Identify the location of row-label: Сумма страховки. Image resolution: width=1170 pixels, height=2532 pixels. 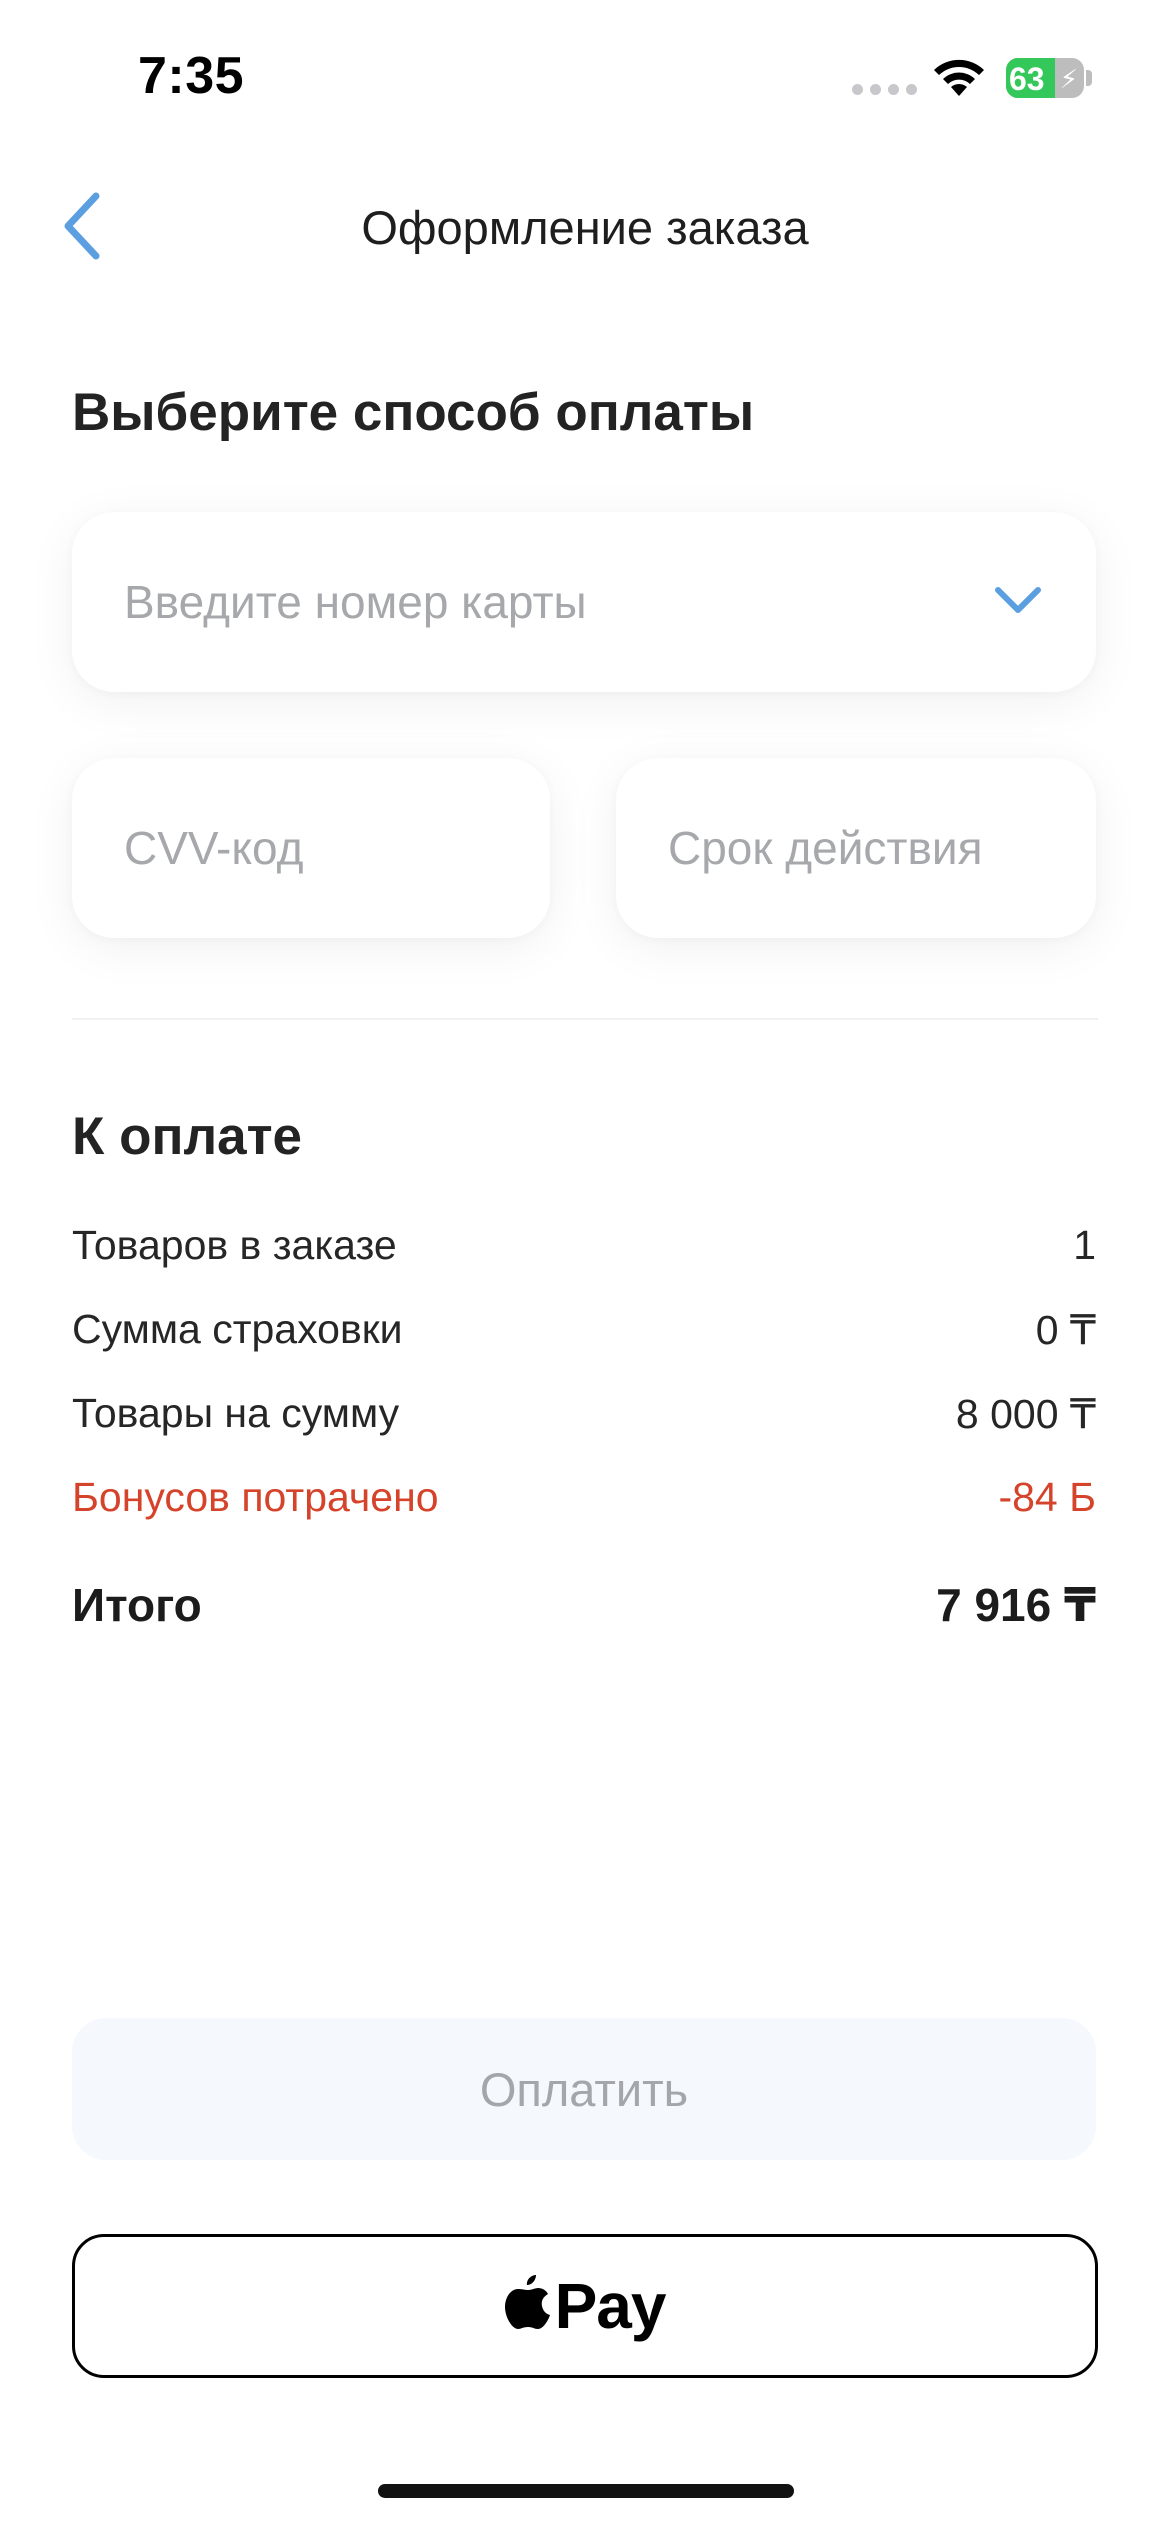
(237, 1329).